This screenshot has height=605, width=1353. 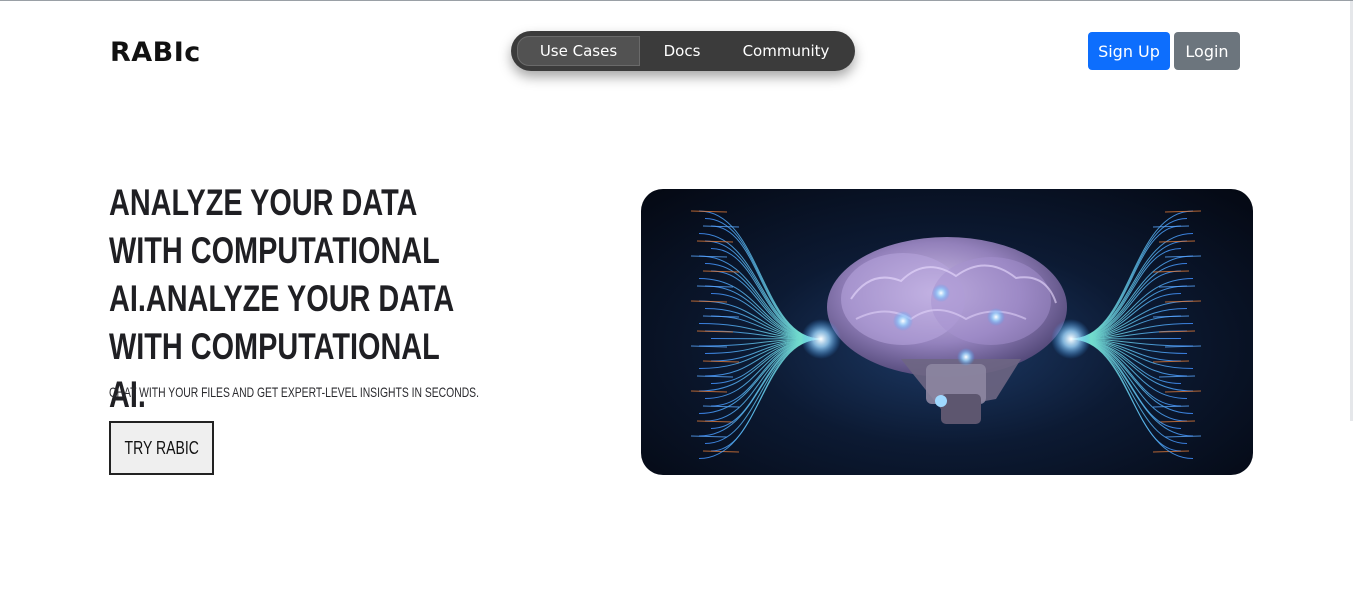 I want to click on sign-up-button: Sign Up, so click(x=1129, y=51).